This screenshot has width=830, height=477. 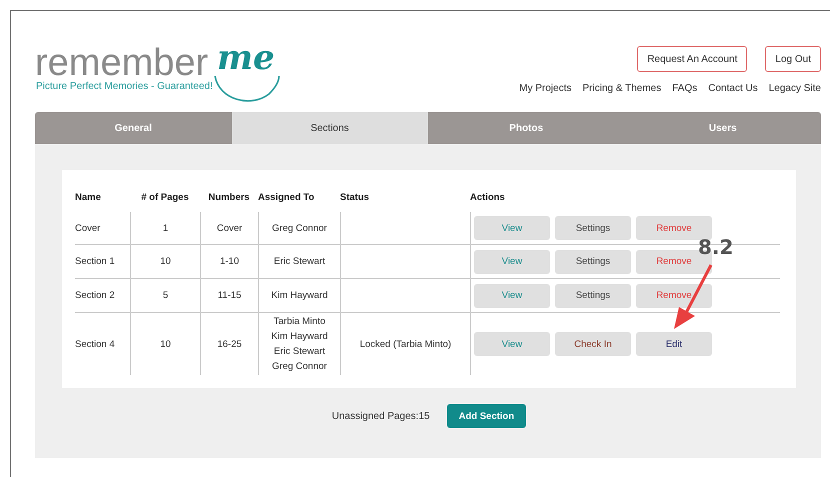 I want to click on nav-link: My Projects, so click(x=545, y=88).